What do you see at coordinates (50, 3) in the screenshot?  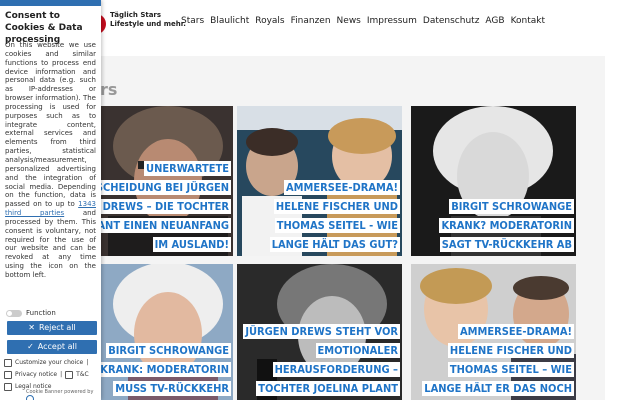 I see `cookie-panel-topbar` at bounding box center [50, 3].